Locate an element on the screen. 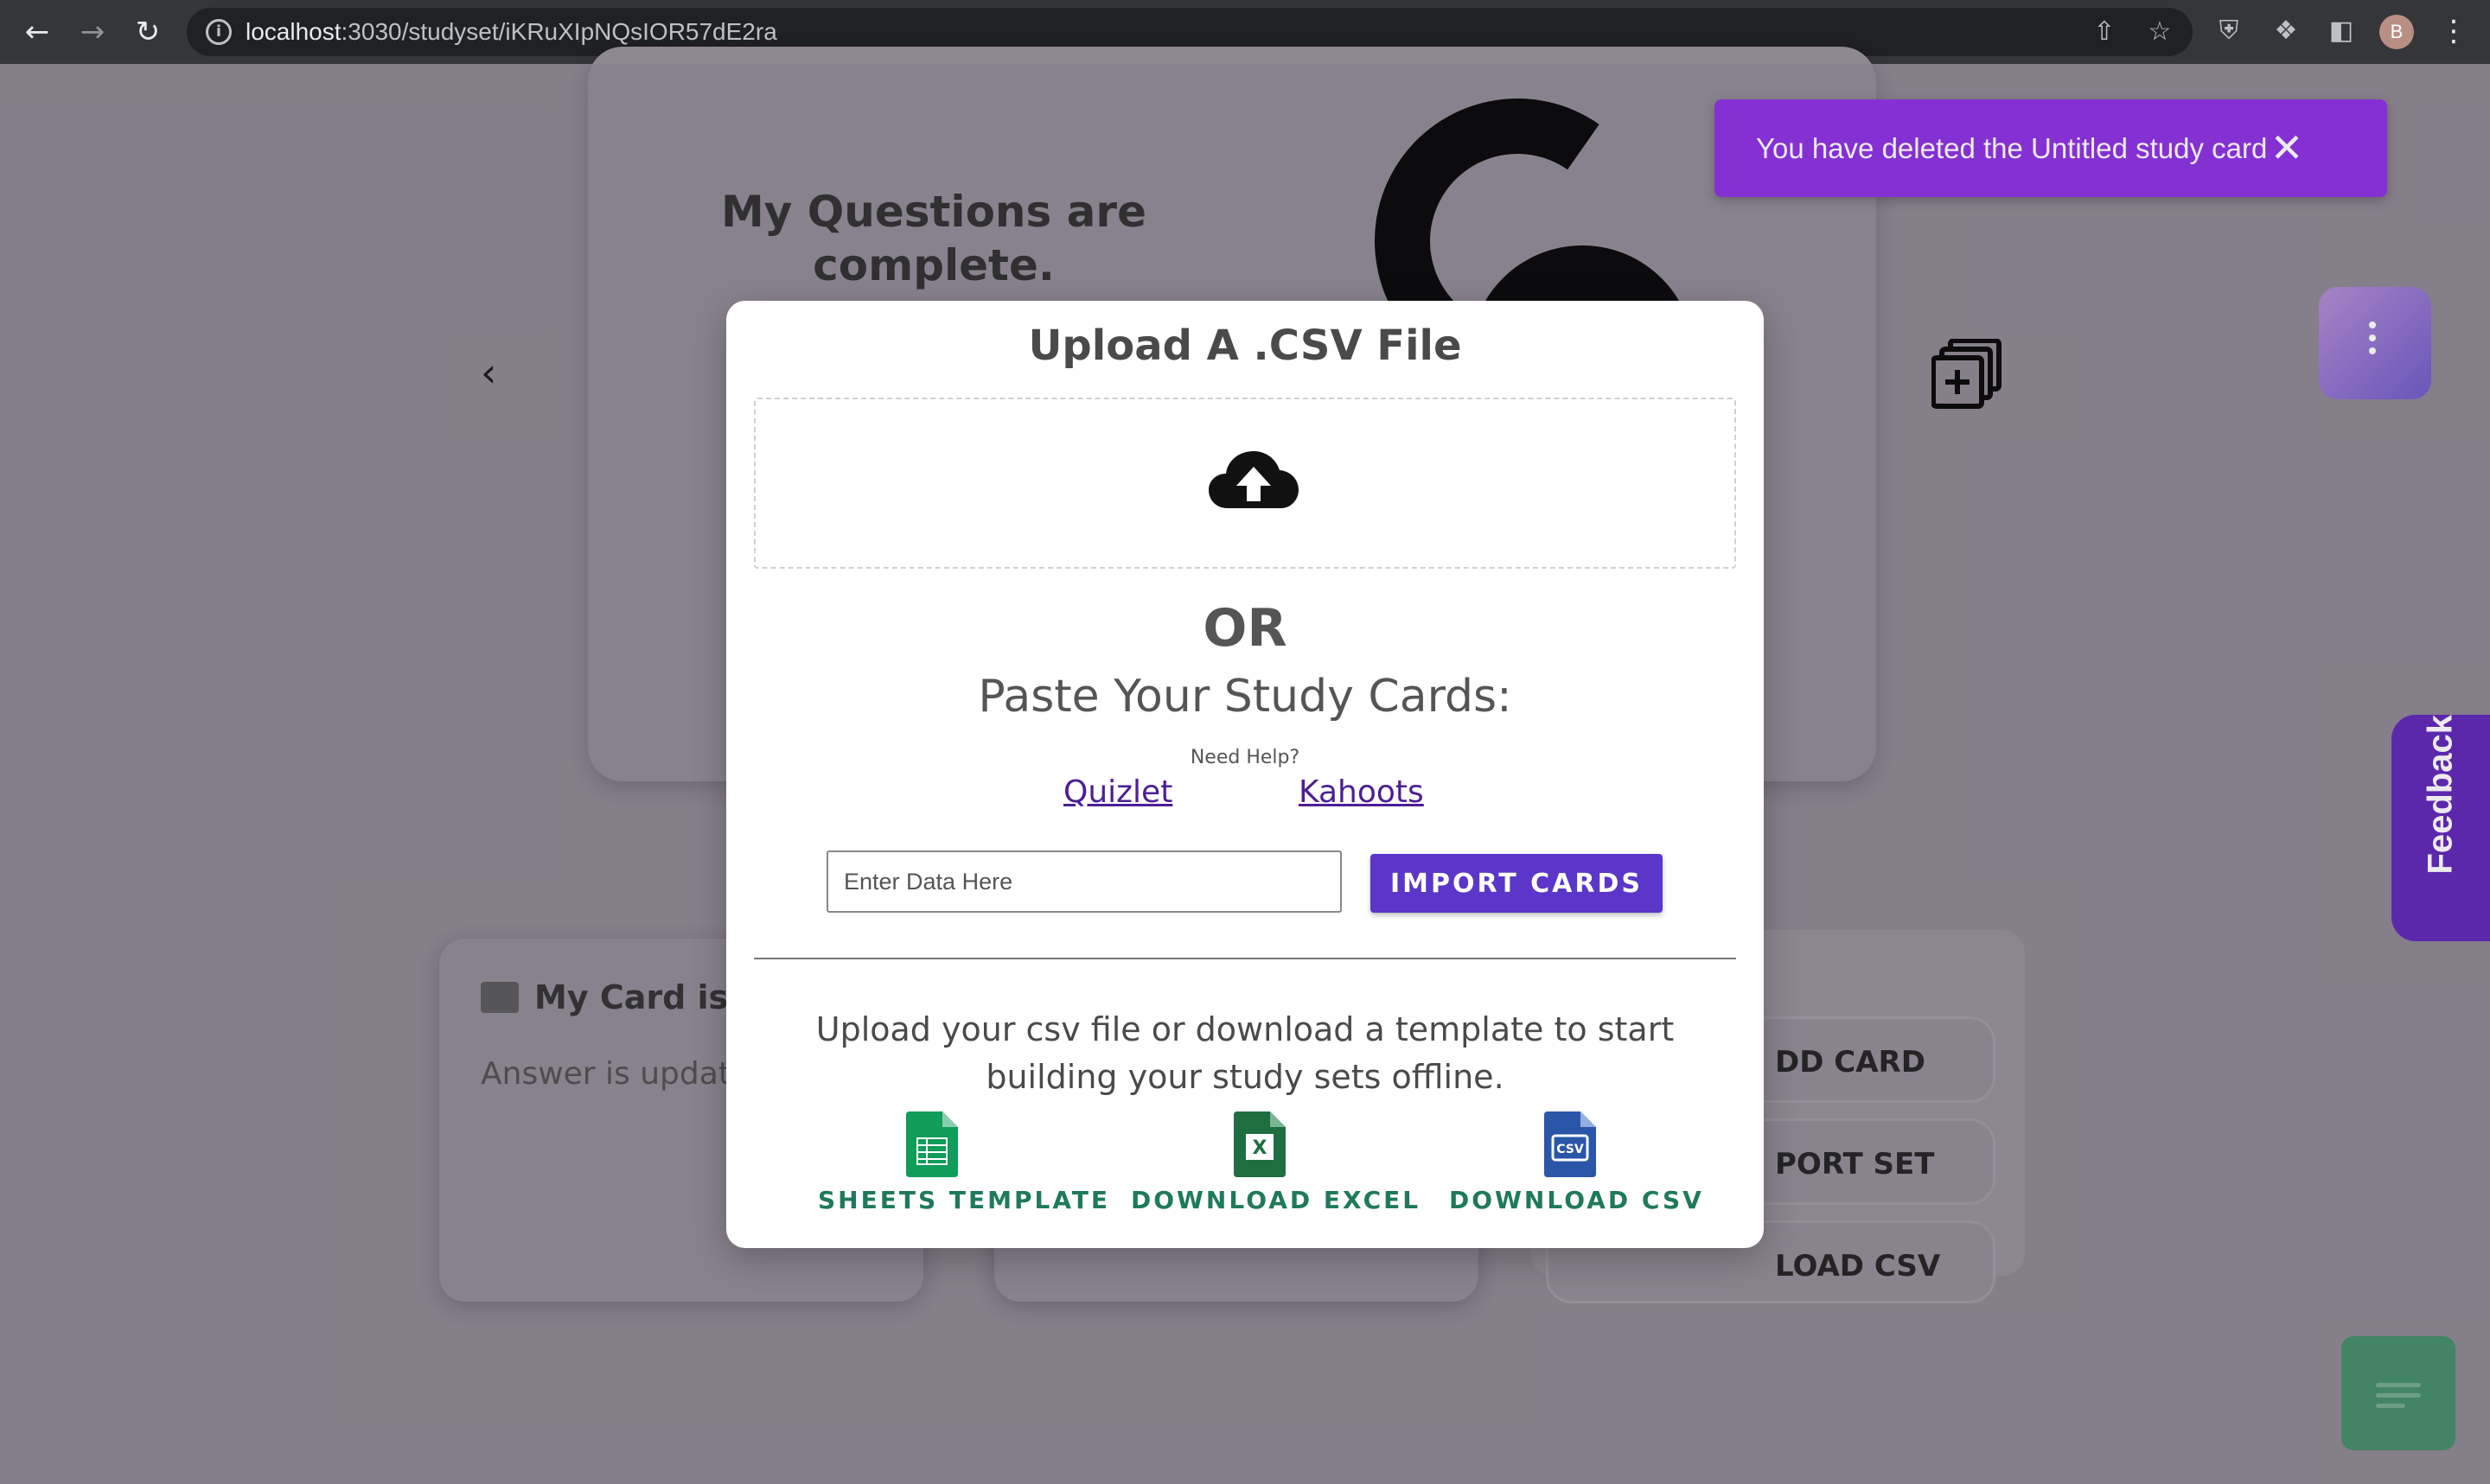 The image size is (2490, 1484). svg-text: X is located at coordinates (1260, 1148).